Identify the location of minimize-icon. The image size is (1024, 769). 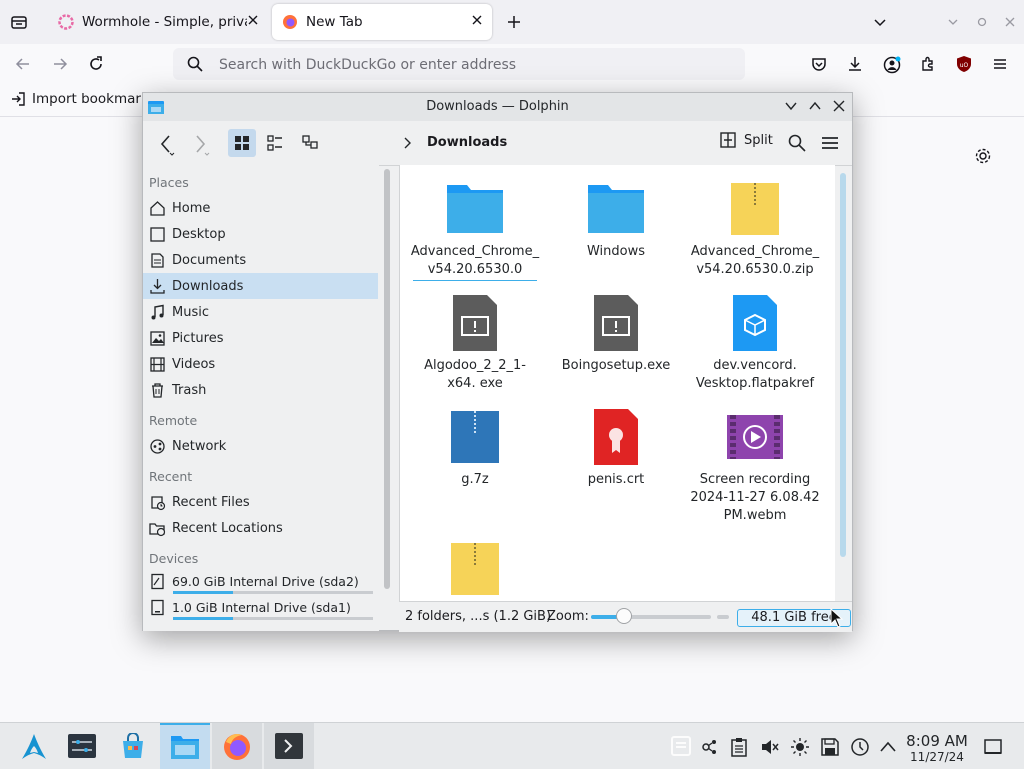
(791, 106).